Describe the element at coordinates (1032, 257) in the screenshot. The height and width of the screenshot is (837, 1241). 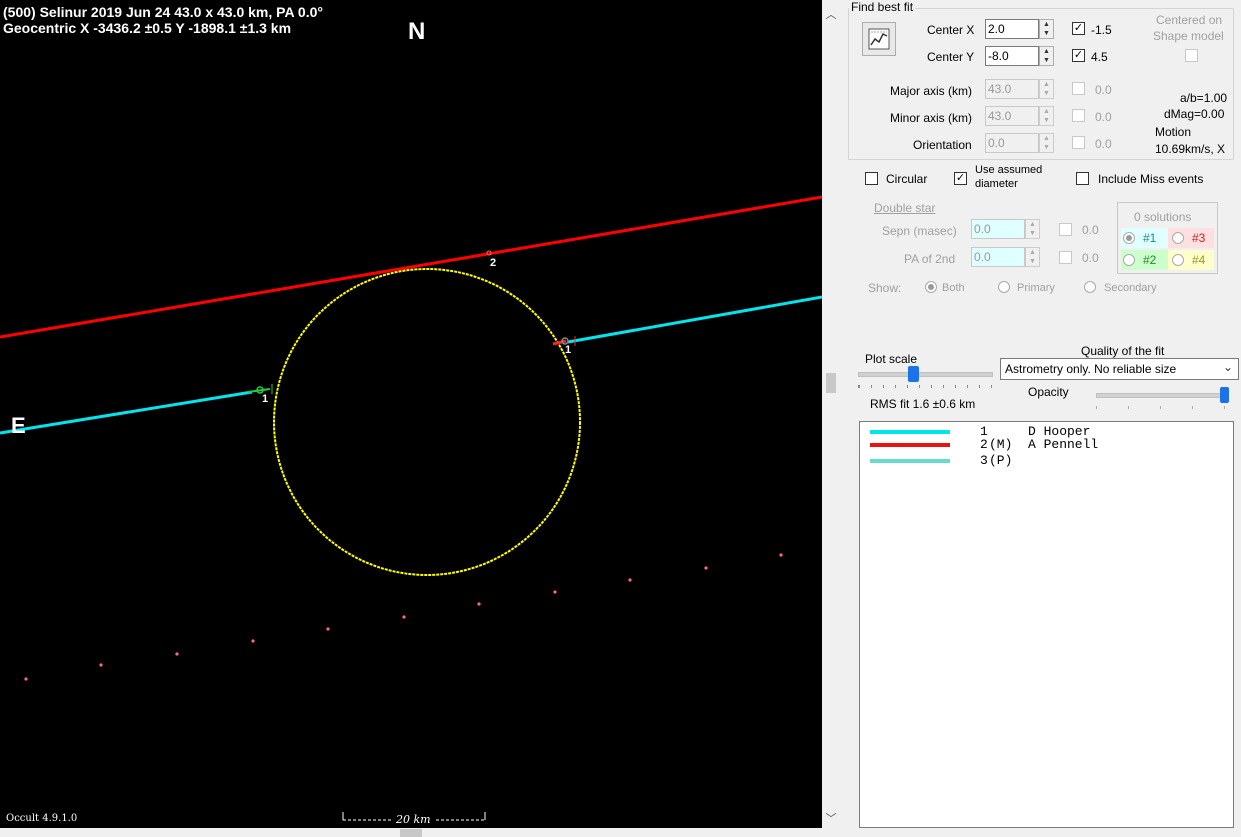
I see `pa2-spinner: ▲ ▼` at that location.